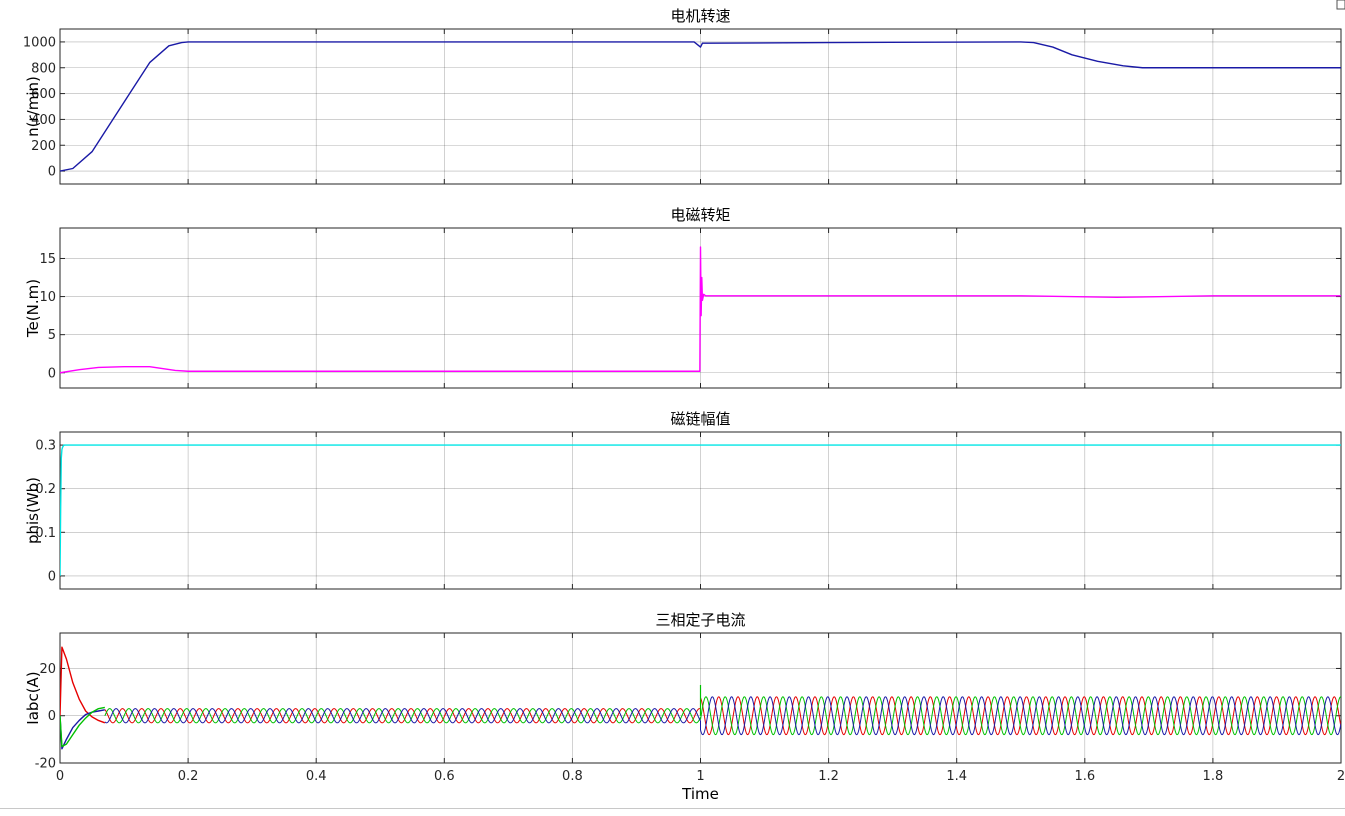  I want to click on corner-widget-icon, so click(1340, 5).